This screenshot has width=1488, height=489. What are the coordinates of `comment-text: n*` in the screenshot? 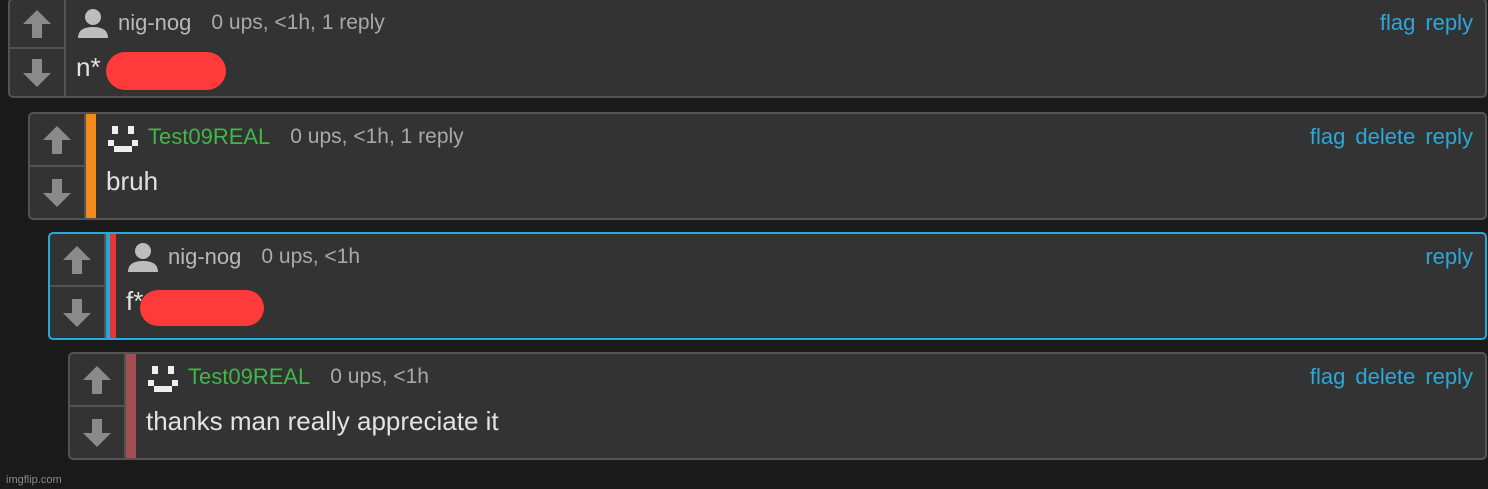 It's located at (88, 67).